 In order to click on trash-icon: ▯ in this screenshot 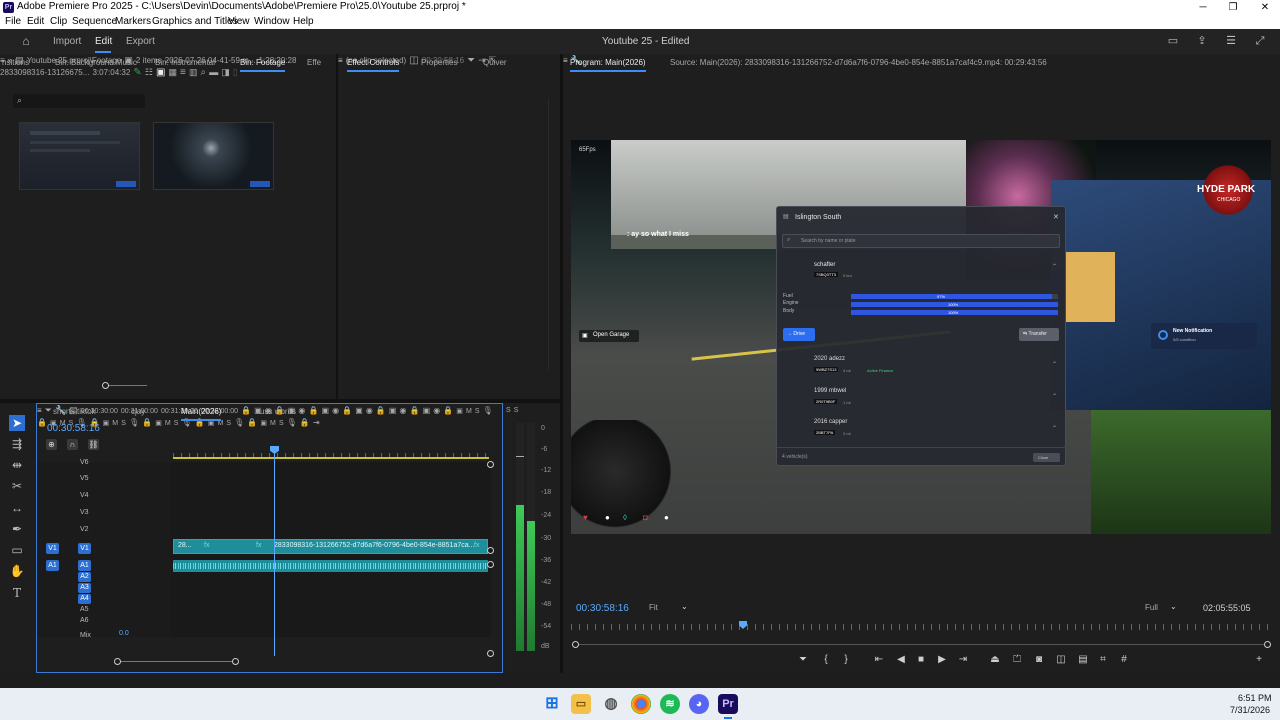, I will do `click(235, 72)`.